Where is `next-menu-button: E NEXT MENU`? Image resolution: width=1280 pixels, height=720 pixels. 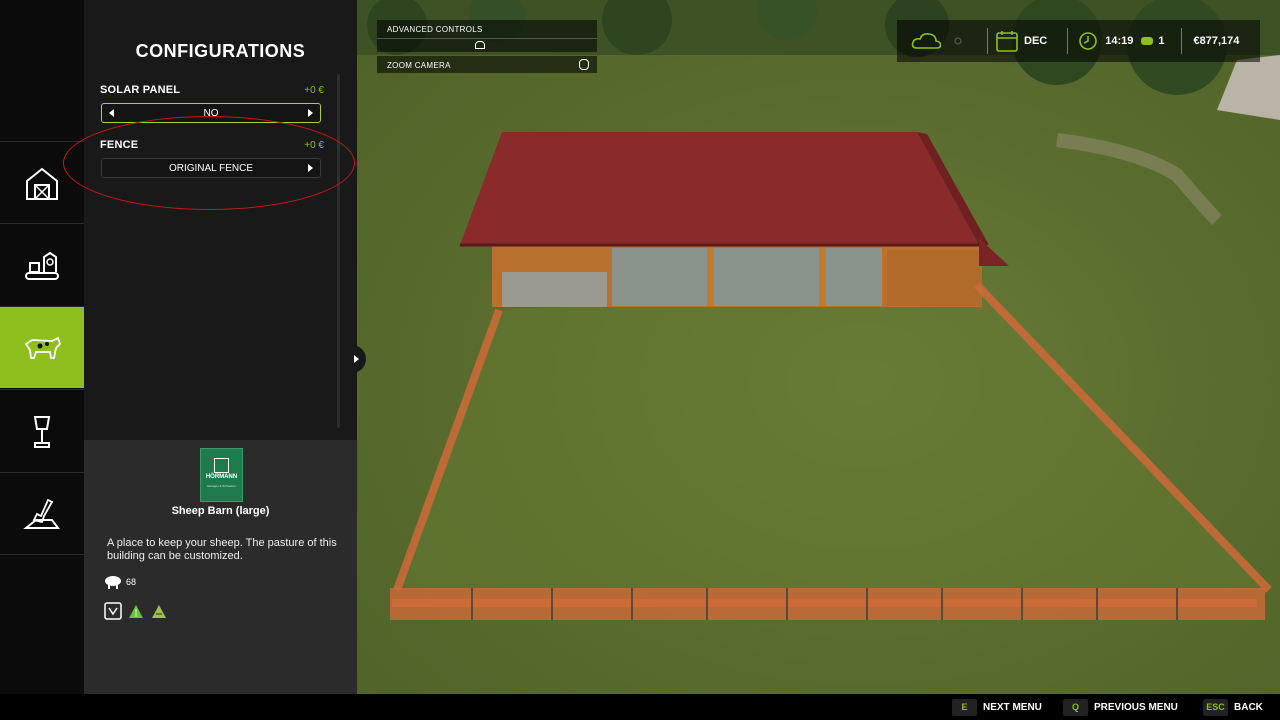
next-menu-button: E NEXT MENU is located at coordinates (997, 707).